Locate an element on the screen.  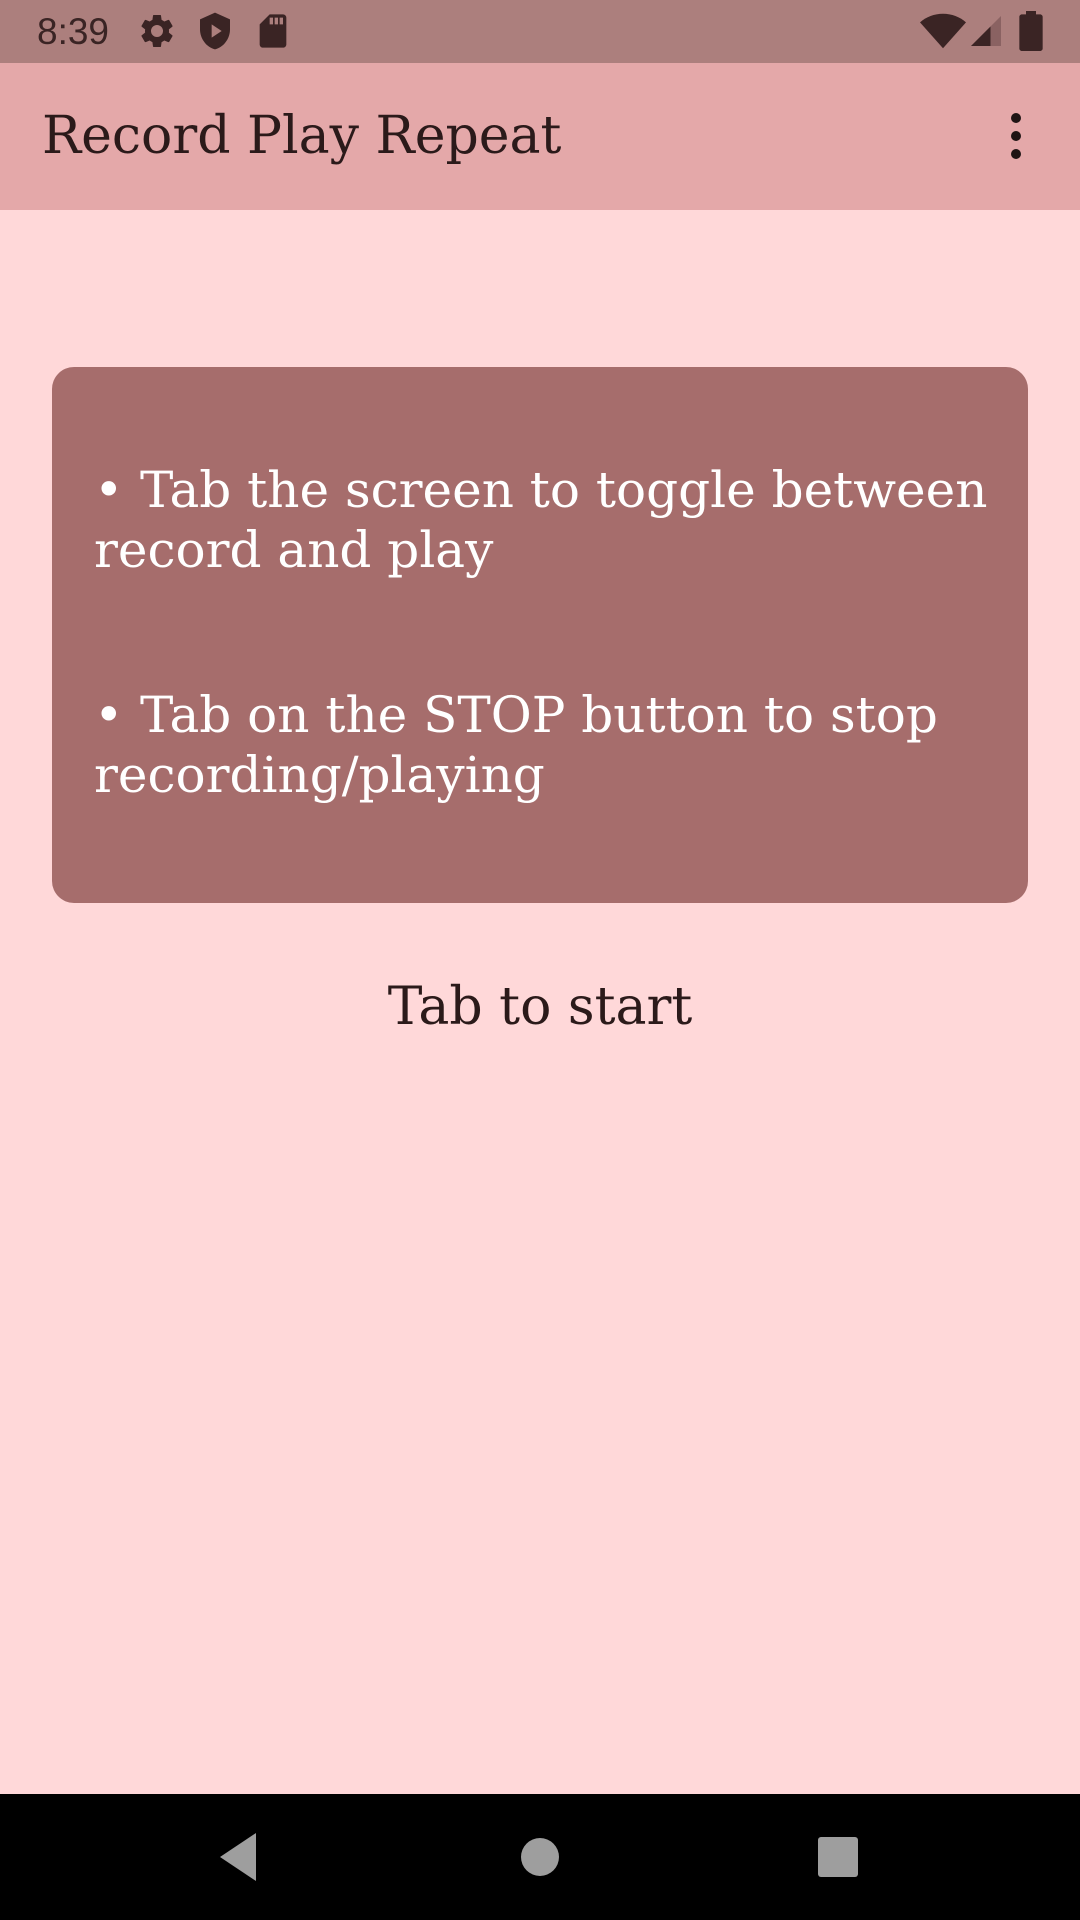
app-bar: Record Play Repeat is located at coordinates (540, 136).